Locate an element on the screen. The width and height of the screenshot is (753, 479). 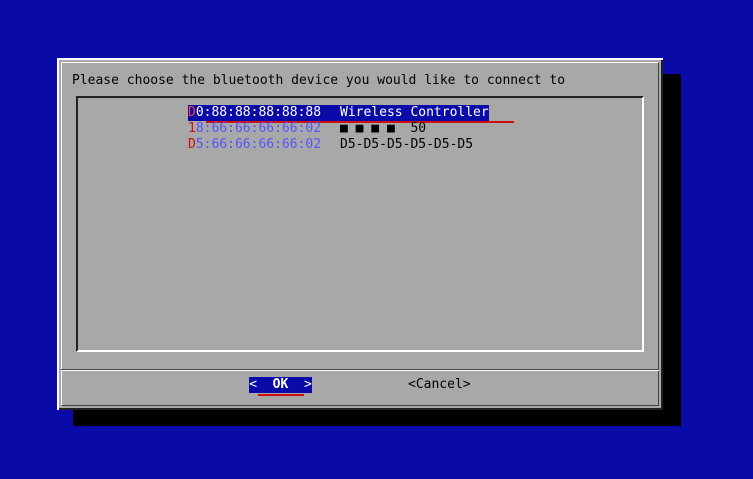
device-mac: D0:88:88:88:88:88 is located at coordinates (258, 113).